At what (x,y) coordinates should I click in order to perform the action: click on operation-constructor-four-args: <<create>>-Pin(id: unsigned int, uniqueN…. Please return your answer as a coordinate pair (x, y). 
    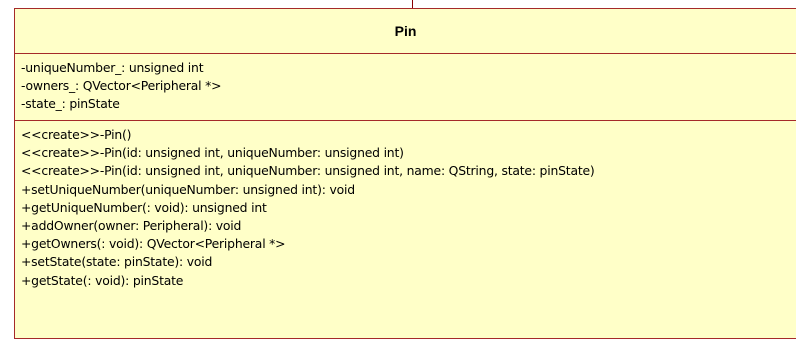
    Looking at the image, I should click on (308, 171).